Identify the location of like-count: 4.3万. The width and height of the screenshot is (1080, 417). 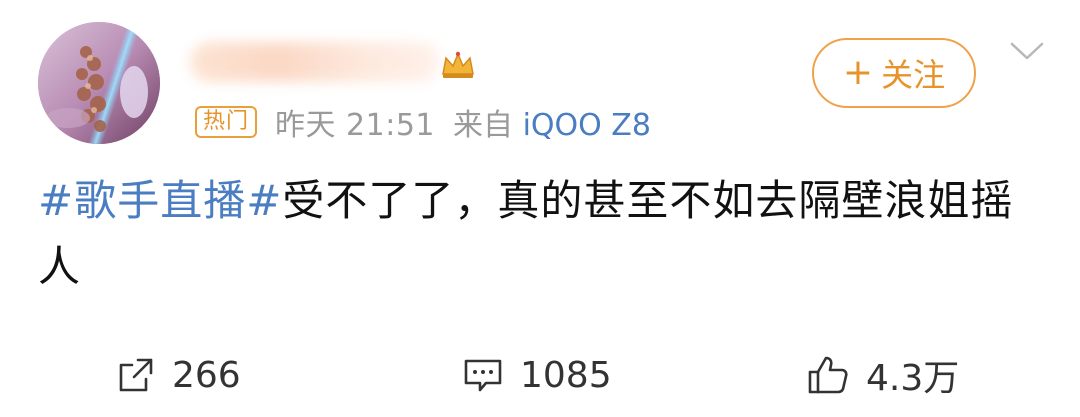
(913, 378).